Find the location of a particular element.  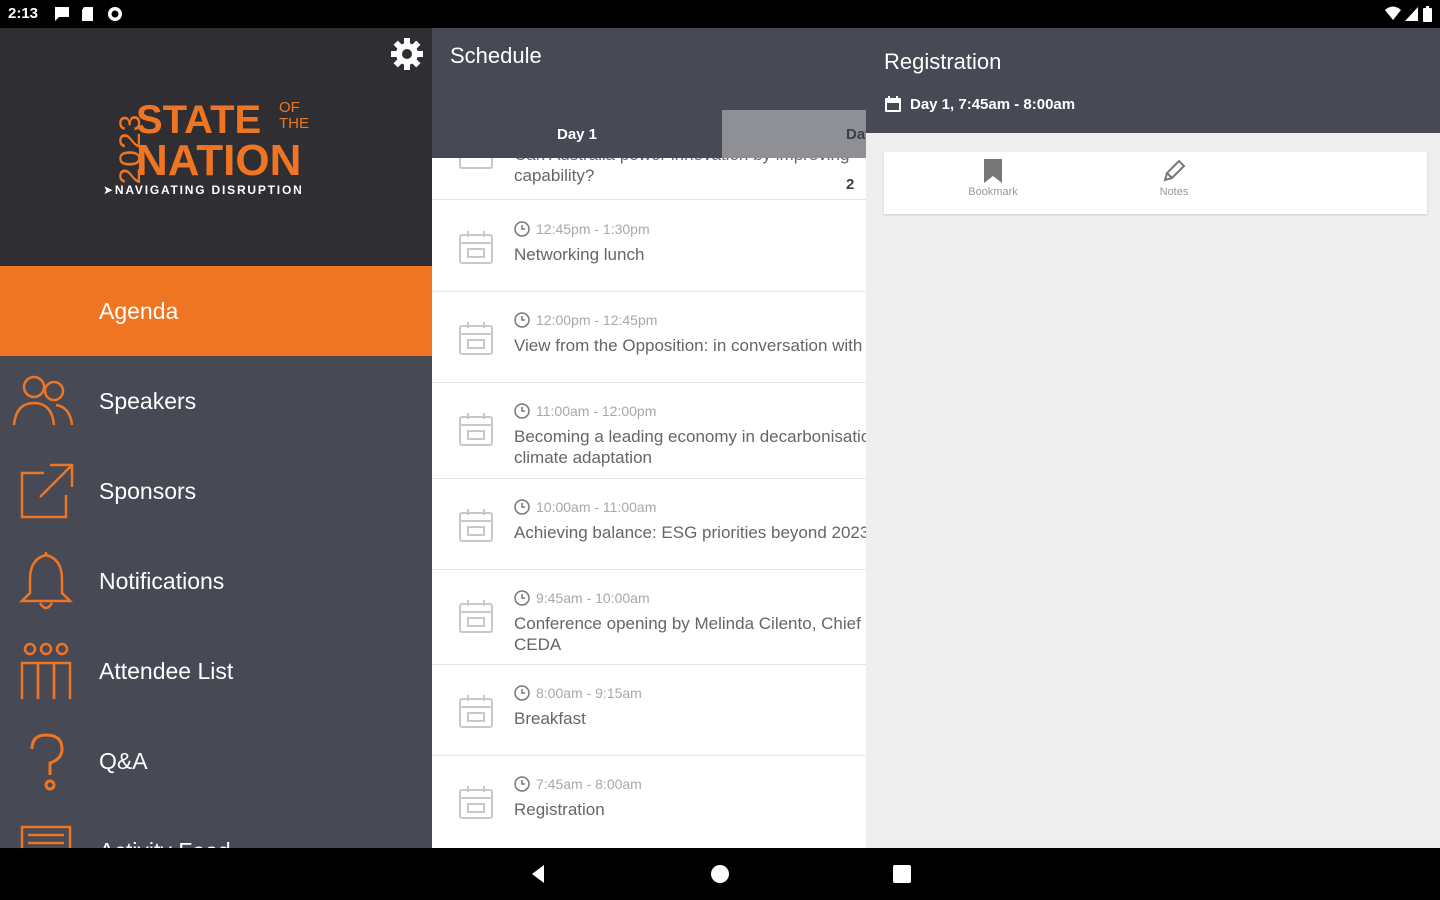

sidebar-item-label: Speakers is located at coordinates (148, 401).